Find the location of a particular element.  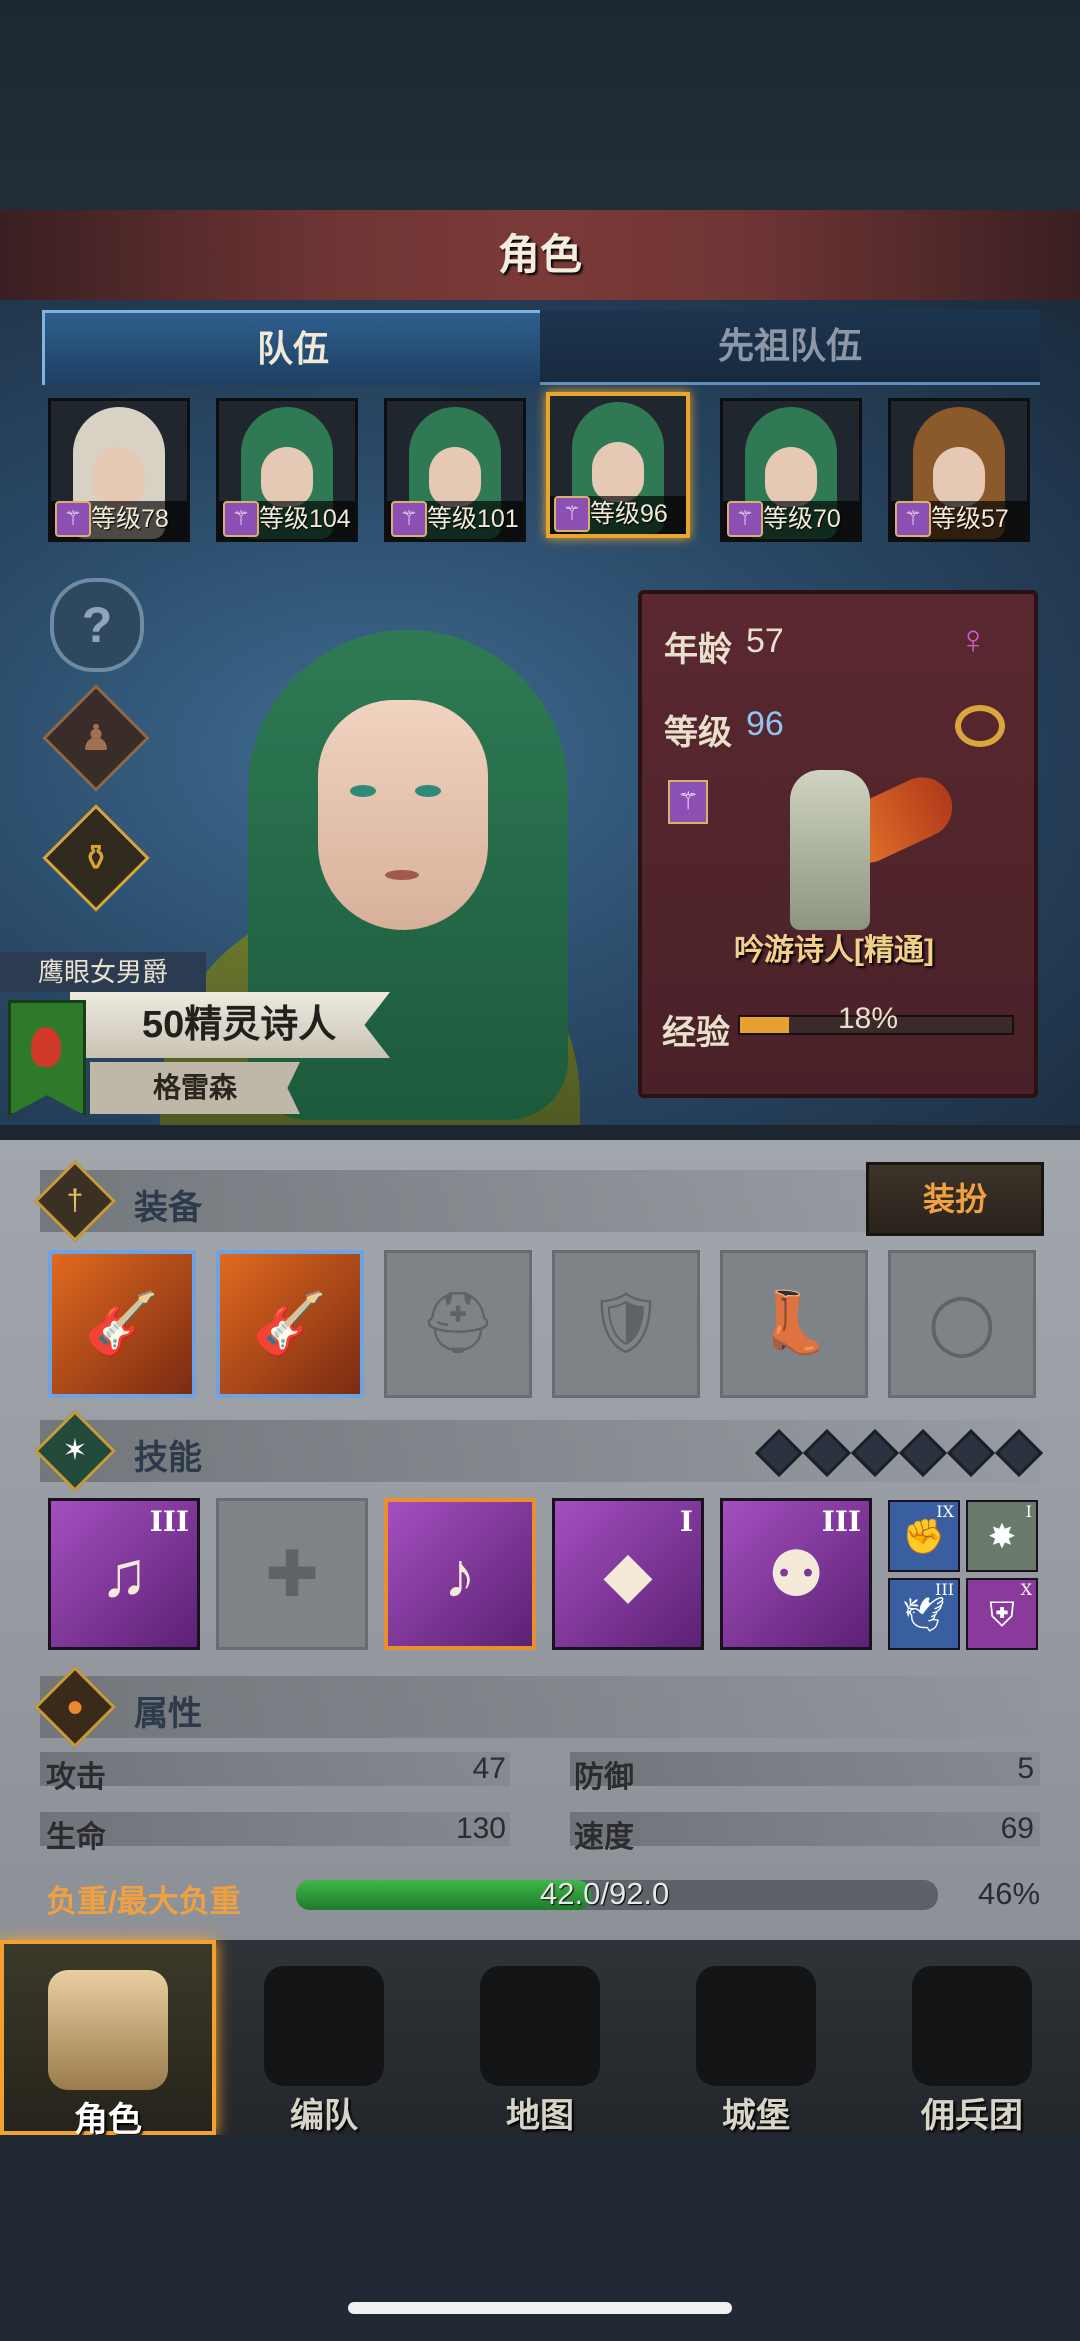

attributes-title: 属性 is located at coordinates (168, 1714).